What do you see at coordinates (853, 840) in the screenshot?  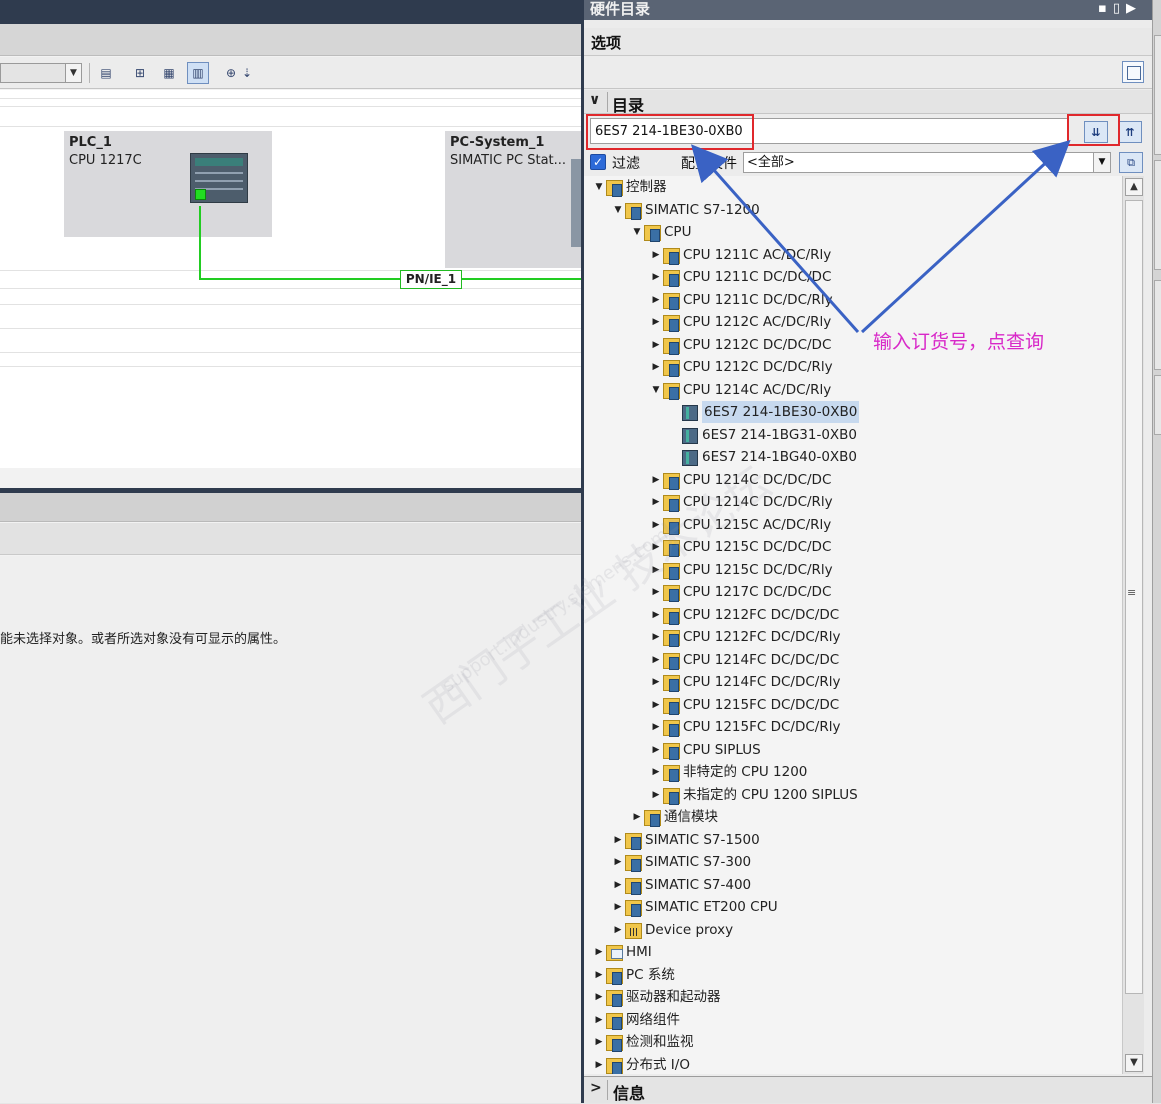 I see `tree-node: ▶ SIMATIC S7-1500` at bounding box center [853, 840].